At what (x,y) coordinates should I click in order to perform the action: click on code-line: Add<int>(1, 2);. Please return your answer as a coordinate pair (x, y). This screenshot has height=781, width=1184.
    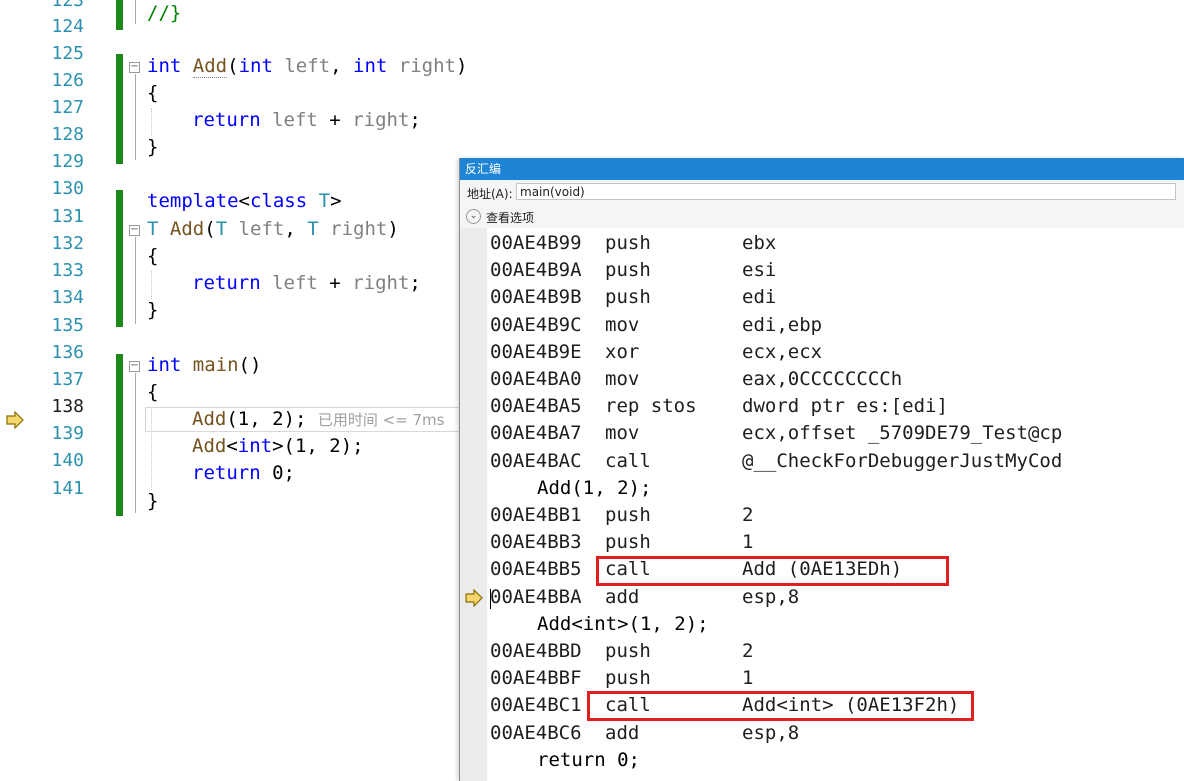
    Looking at the image, I should click on (278, 446).